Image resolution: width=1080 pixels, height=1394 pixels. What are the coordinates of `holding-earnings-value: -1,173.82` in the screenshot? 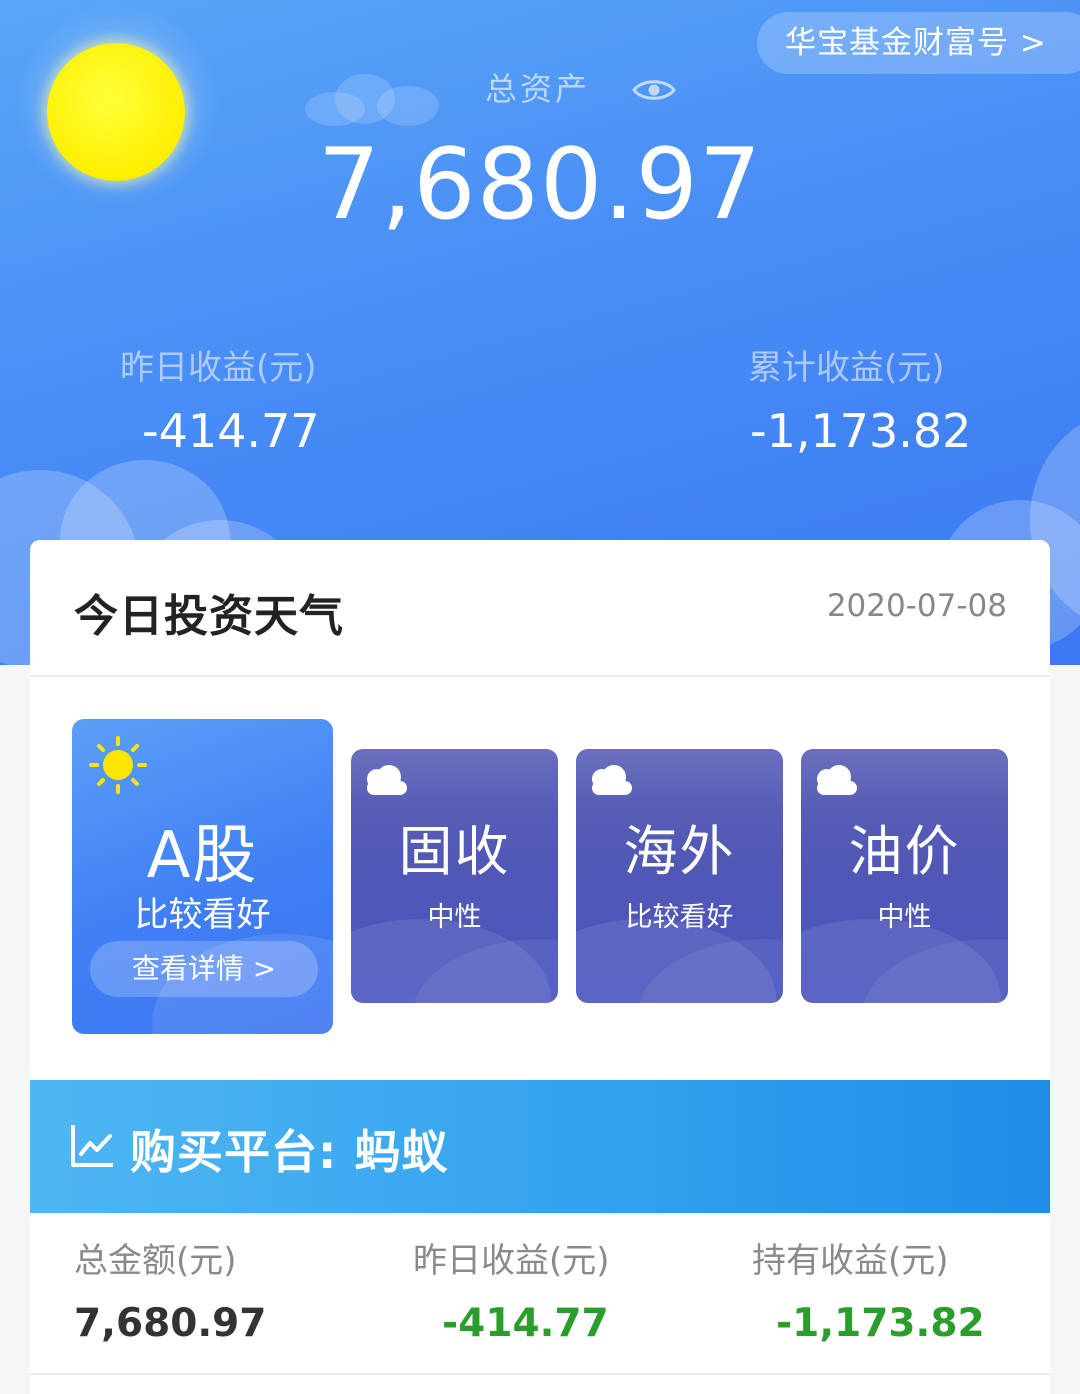 It's located at (880, 1323).